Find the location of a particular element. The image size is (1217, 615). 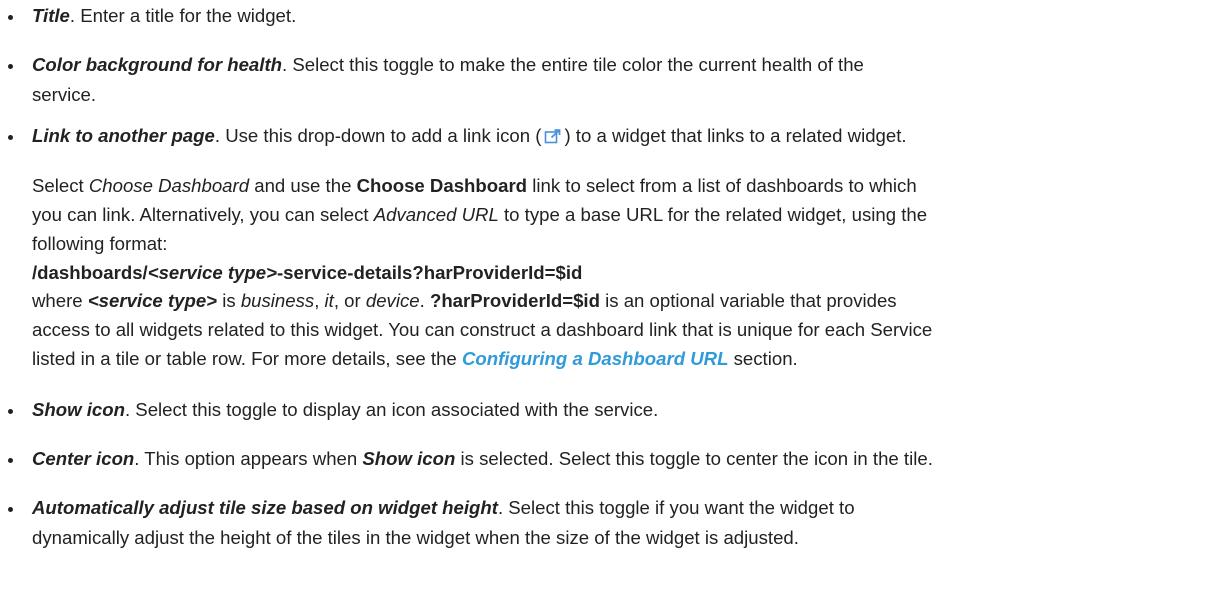

text-run: . is located at coordinates (424, 300).